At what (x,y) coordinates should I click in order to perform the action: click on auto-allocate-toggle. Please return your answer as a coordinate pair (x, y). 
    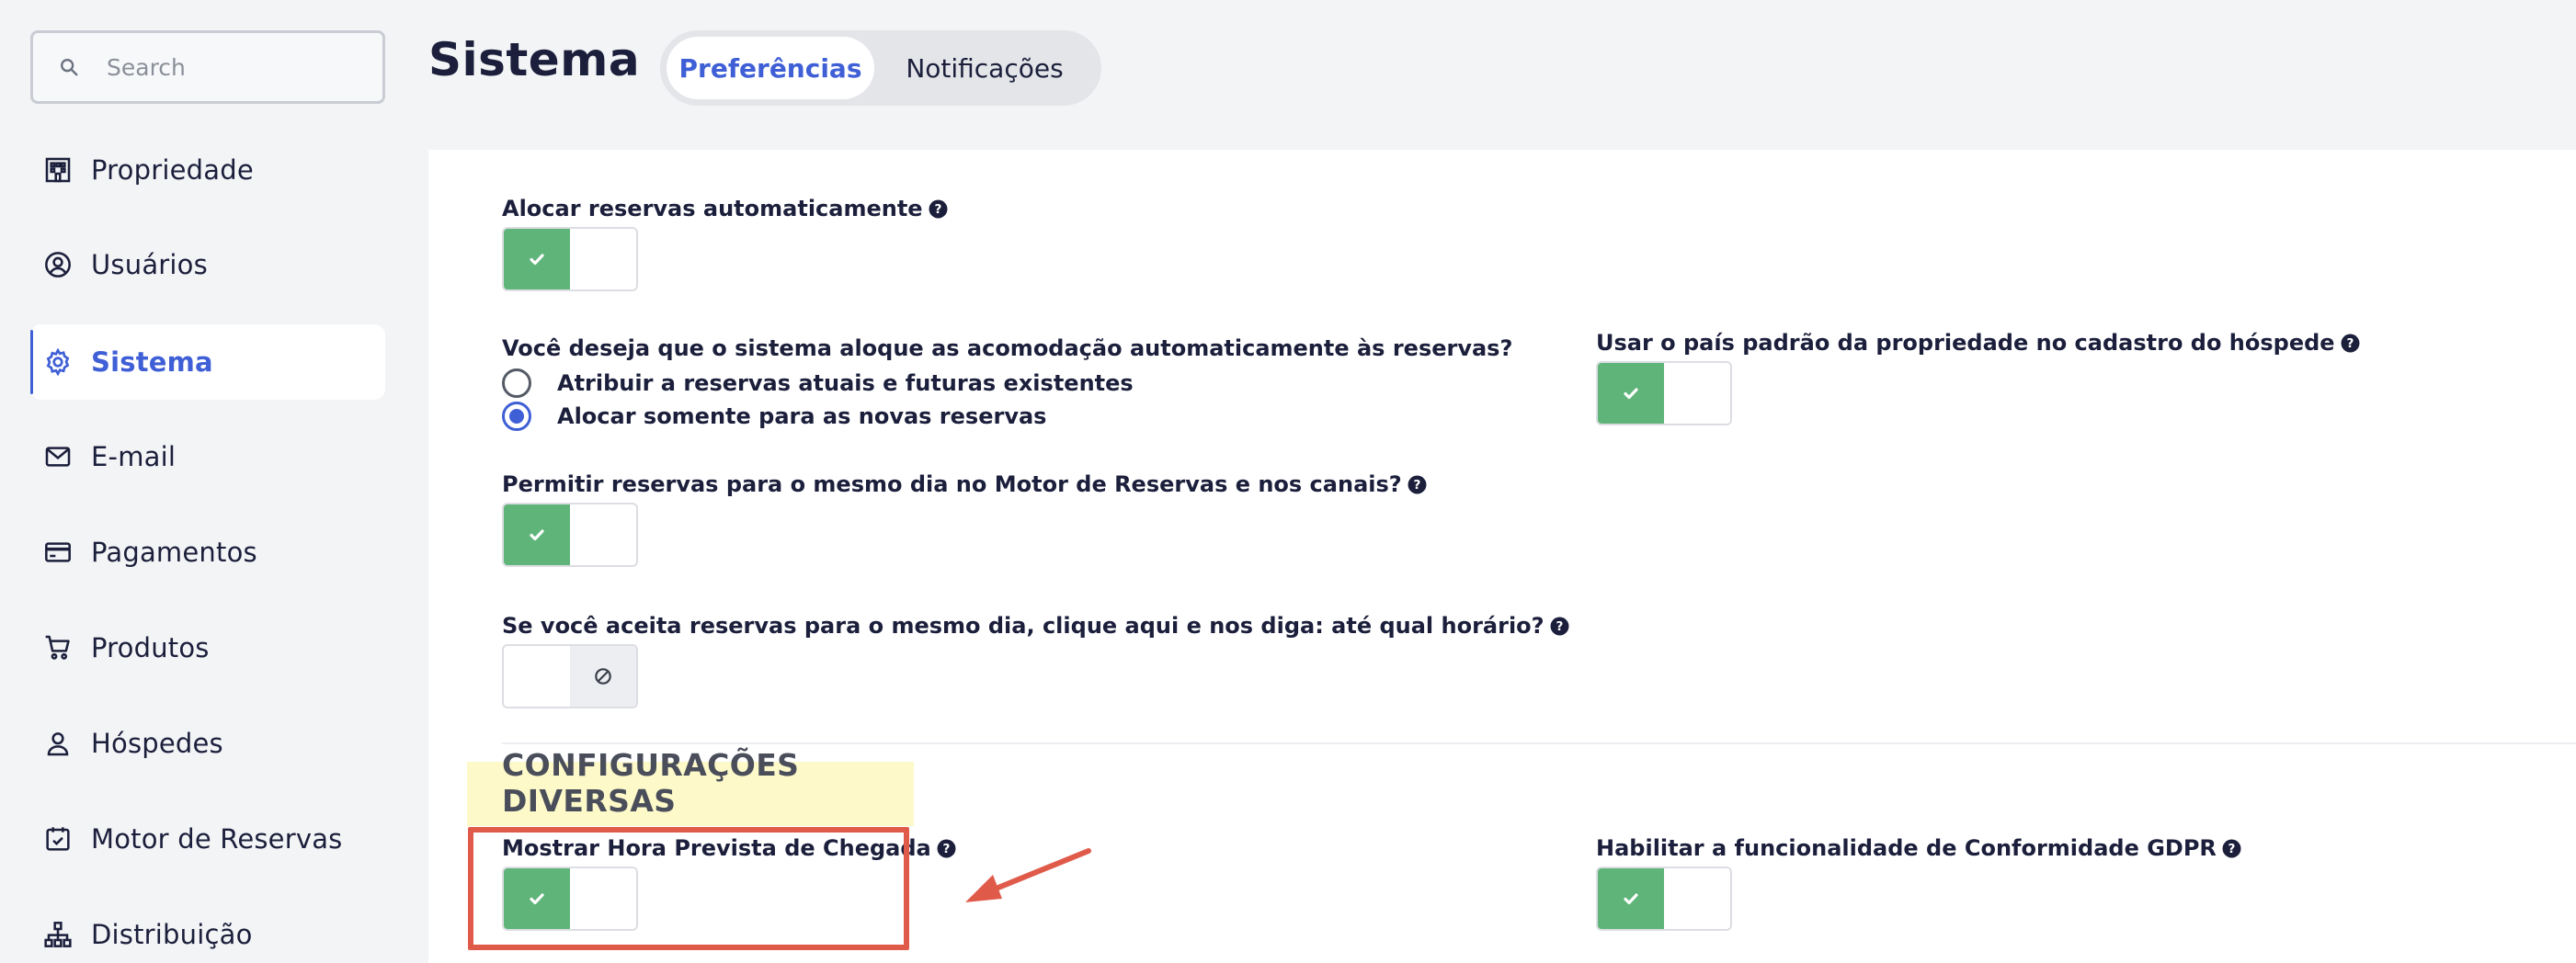
    Looking at the image, I should click on (570, 259).